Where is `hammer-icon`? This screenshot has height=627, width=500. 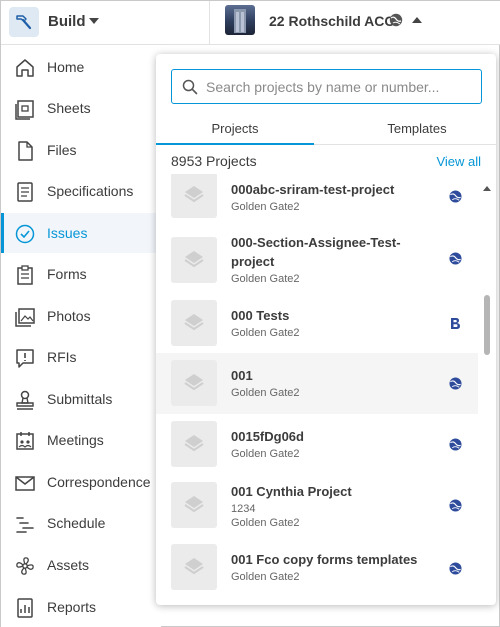 hammer-icon is located at coordinates (24, 22).